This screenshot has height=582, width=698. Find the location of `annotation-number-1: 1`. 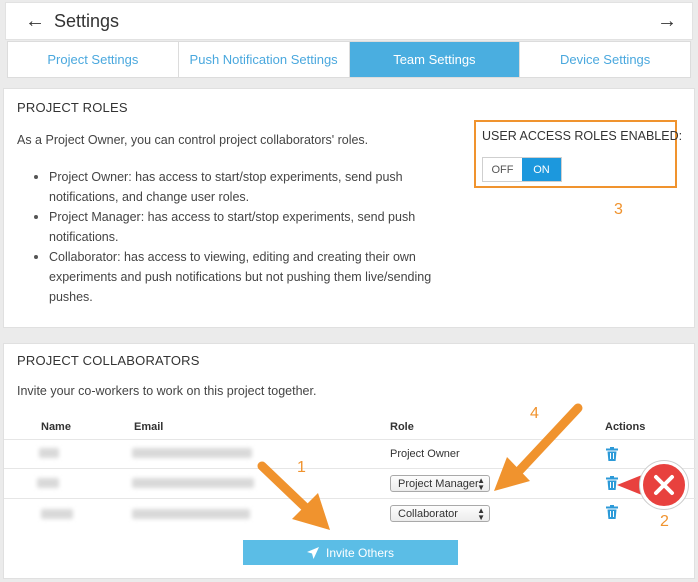

annotation-number-1: 1 is located at coordinates (301, 467).